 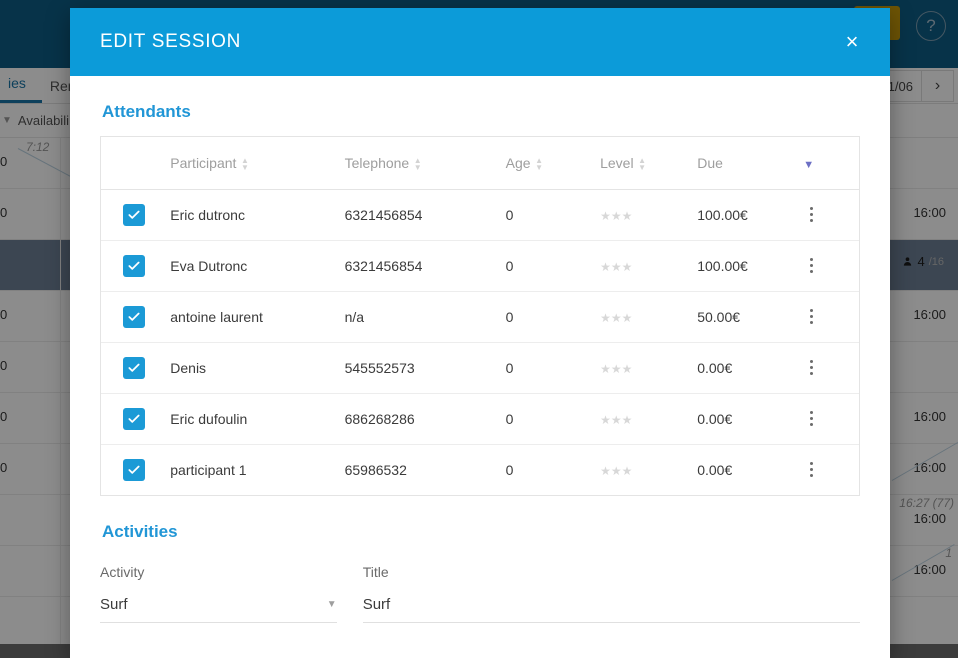 What do you see at coordinates (750, 163) in the screenshot?
I see `column-header-due: Due` at bounding box center [750, 163].